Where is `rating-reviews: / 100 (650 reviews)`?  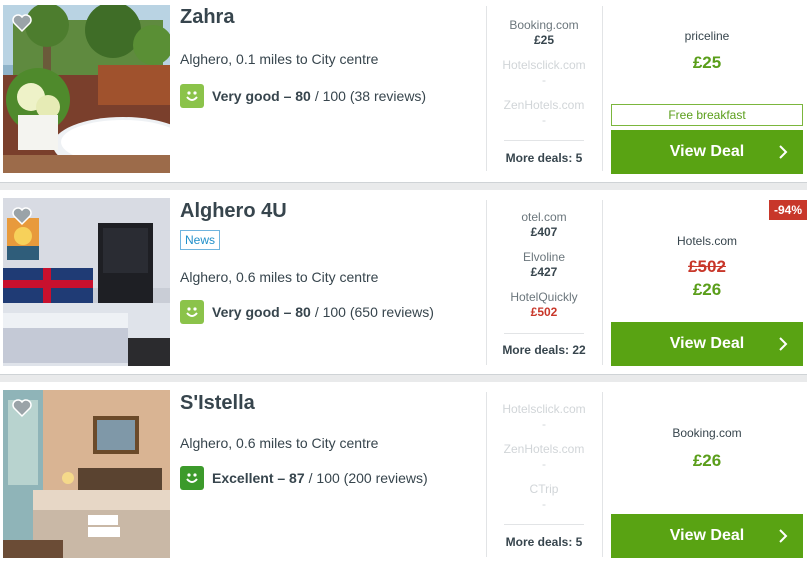
rating-reviews: / 100 (650 reviews) is located at coordinates (374, 312).